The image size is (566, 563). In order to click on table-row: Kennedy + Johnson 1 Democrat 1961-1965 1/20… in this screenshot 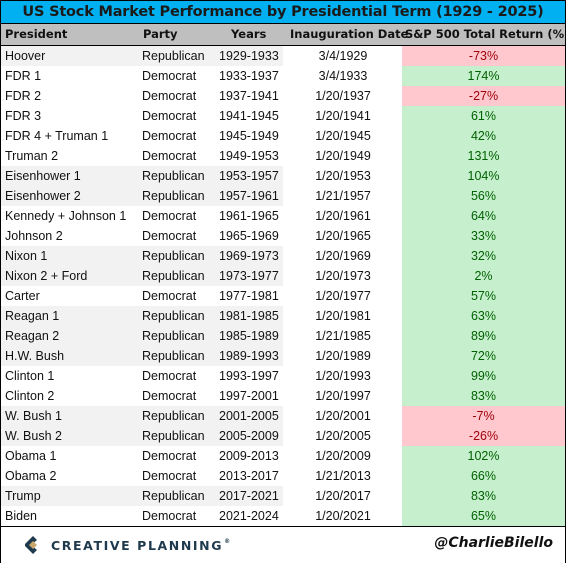, I will do `click(283, 216)`.